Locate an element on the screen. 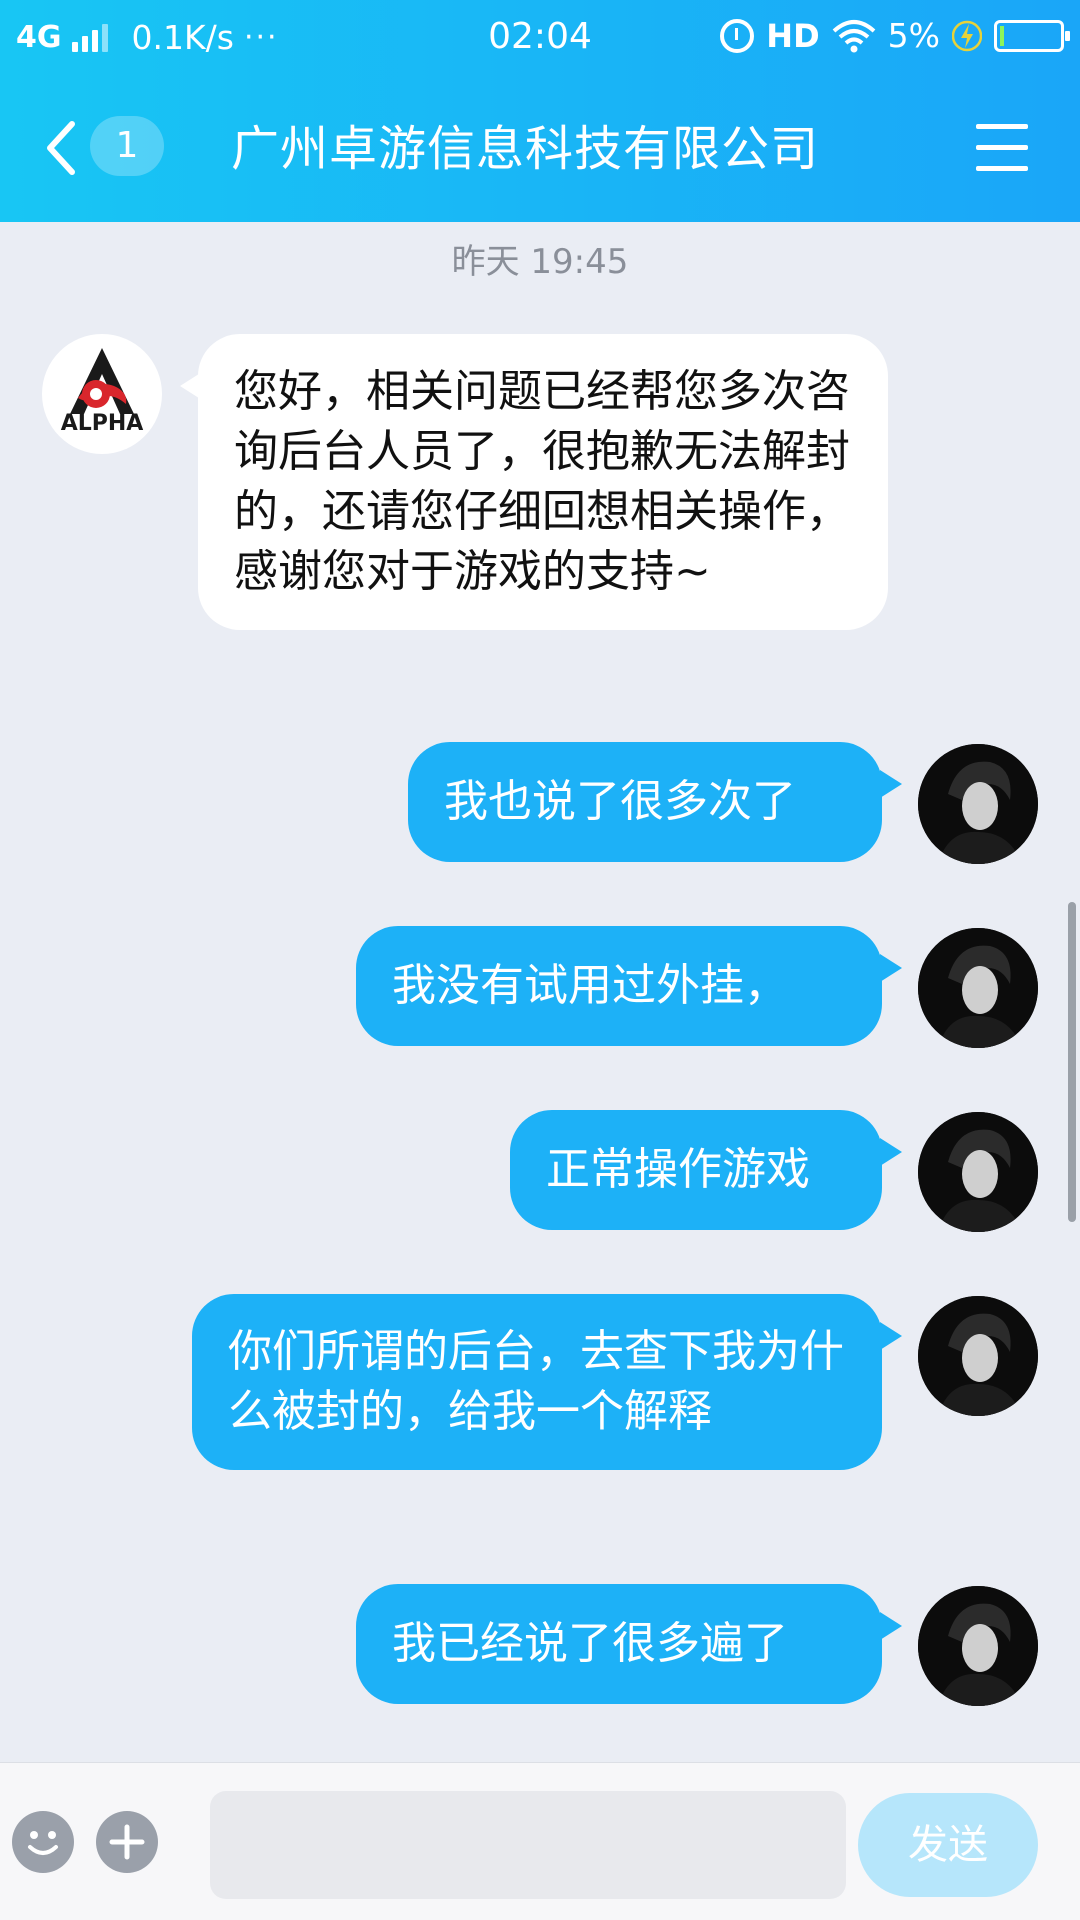 The height and width of the screenshot is (1920, 1080). message-timestamp: 昨天 19:45 is located at coordinates (540, 262).